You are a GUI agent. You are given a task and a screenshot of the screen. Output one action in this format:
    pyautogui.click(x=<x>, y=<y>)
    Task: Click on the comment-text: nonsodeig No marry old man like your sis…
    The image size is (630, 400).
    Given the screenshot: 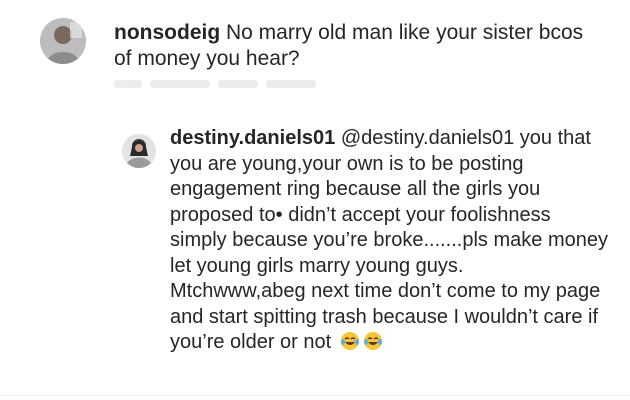 What is the action you would take?
    pyautogui.click(x=349, y=46)
    